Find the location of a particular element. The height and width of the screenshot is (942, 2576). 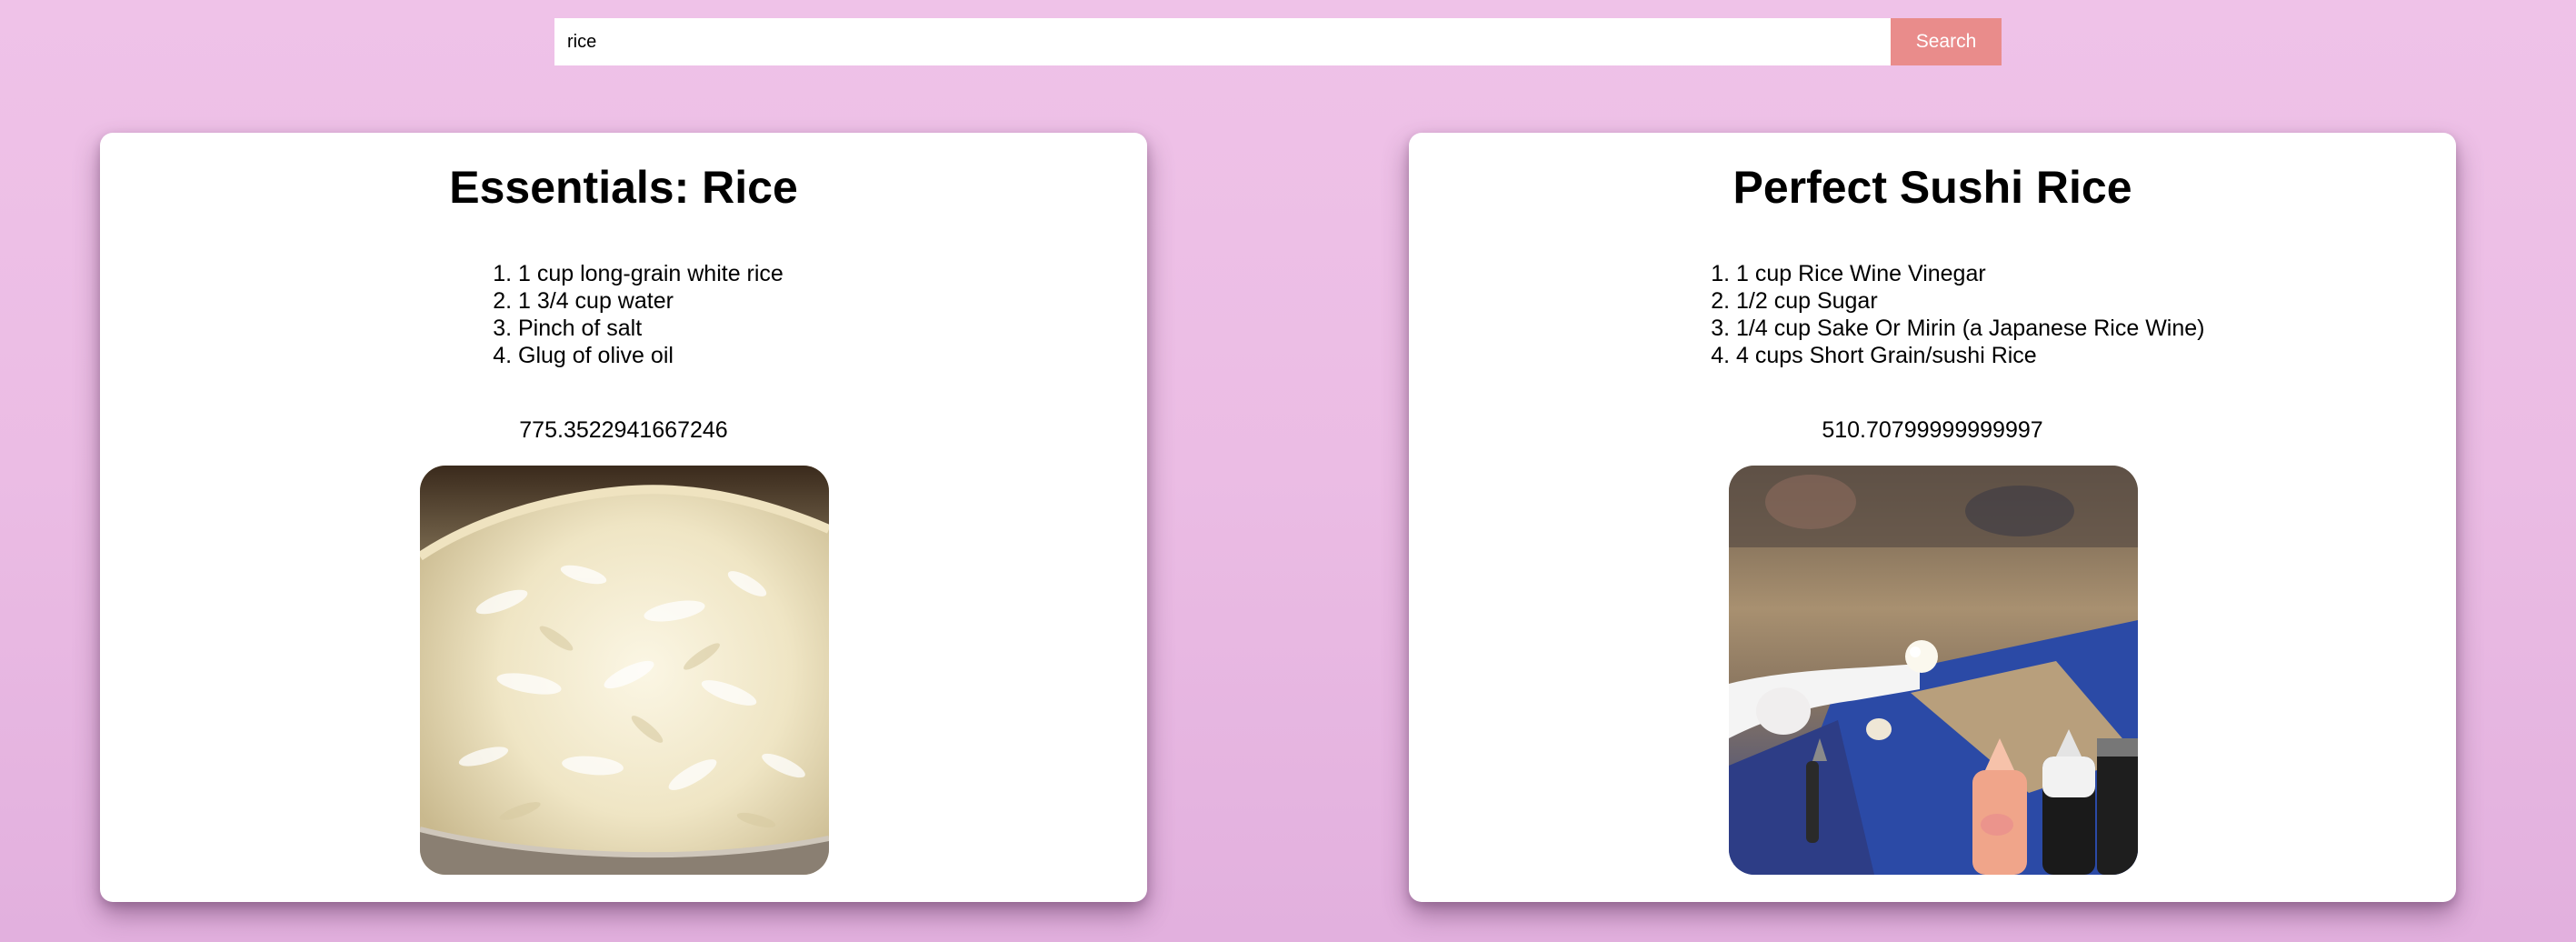

recipe-title: Perfect Sushi Rice is located at coordinates (1932, 187).